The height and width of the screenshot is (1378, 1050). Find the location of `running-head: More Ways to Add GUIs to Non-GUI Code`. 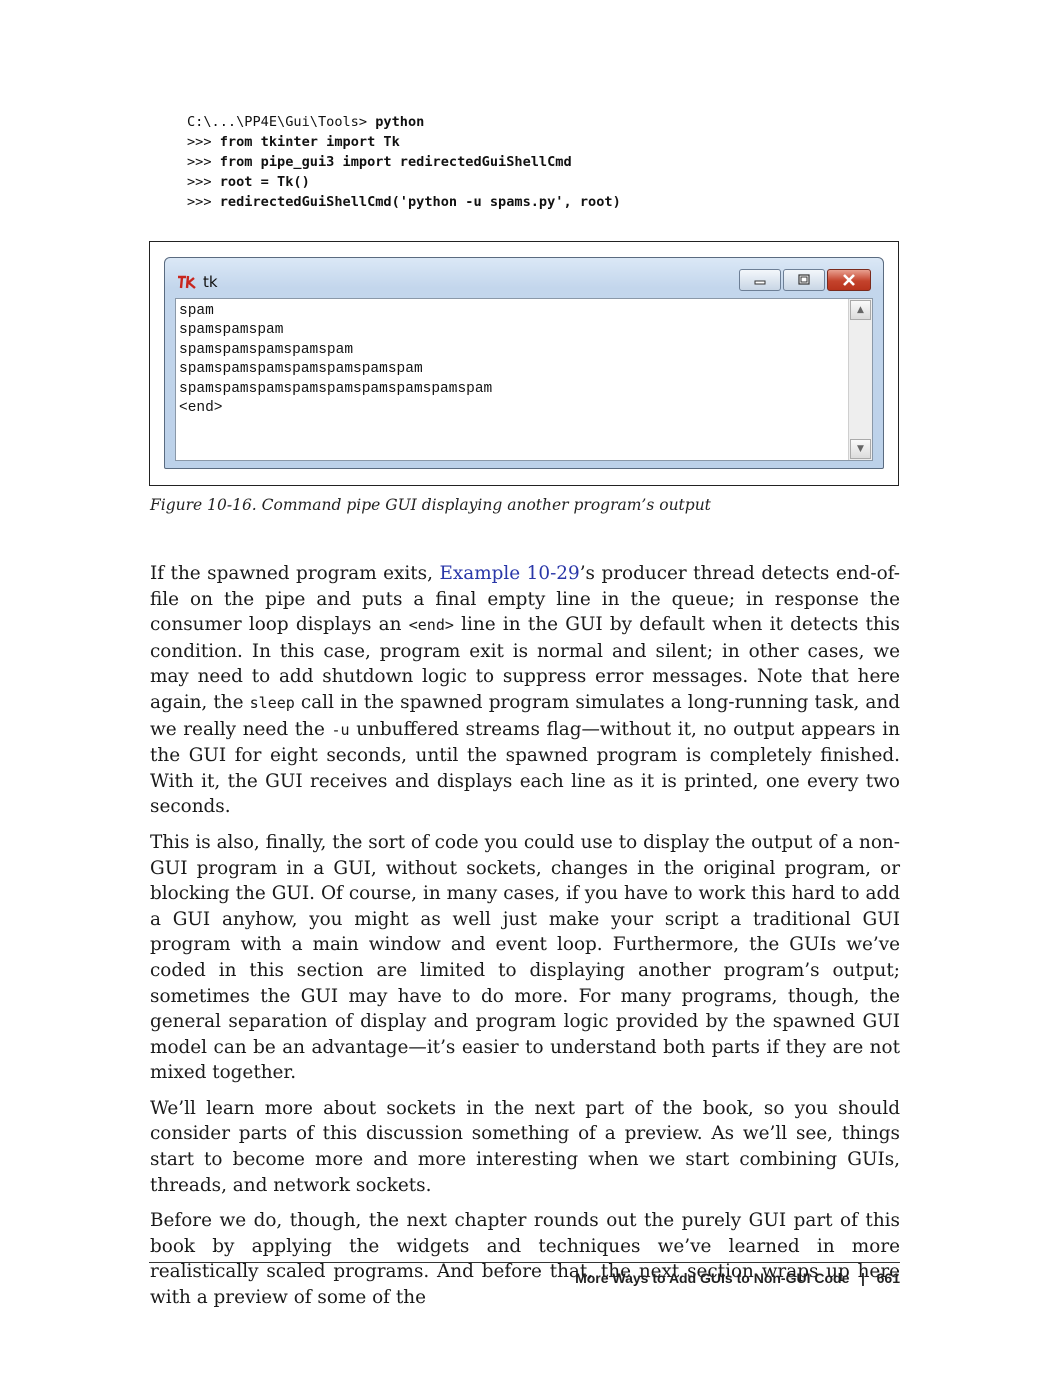

running-head: More Ways to Add GUIs to Non-GUI Code is located at coordinates (712, 1278).